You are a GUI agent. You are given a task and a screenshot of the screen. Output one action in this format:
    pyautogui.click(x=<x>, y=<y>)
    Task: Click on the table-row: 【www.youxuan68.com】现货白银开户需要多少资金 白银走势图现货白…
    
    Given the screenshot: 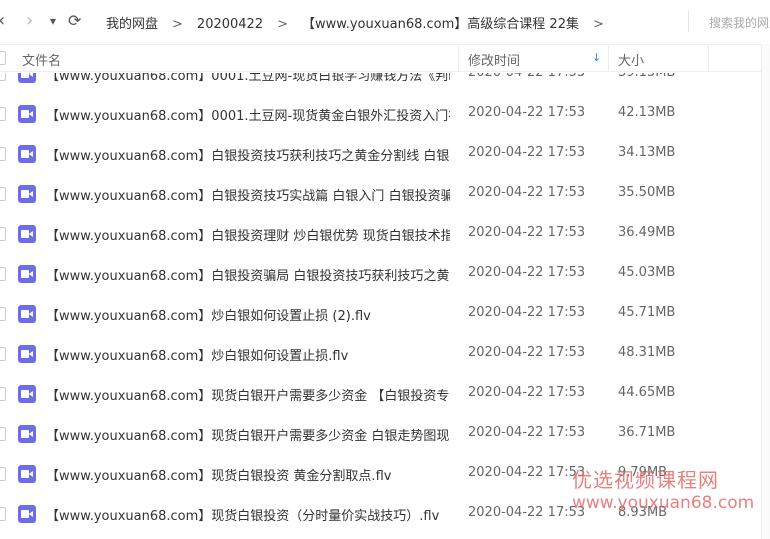 What is the action you would take?
    pyautogui.click(x=385, y=433)
    